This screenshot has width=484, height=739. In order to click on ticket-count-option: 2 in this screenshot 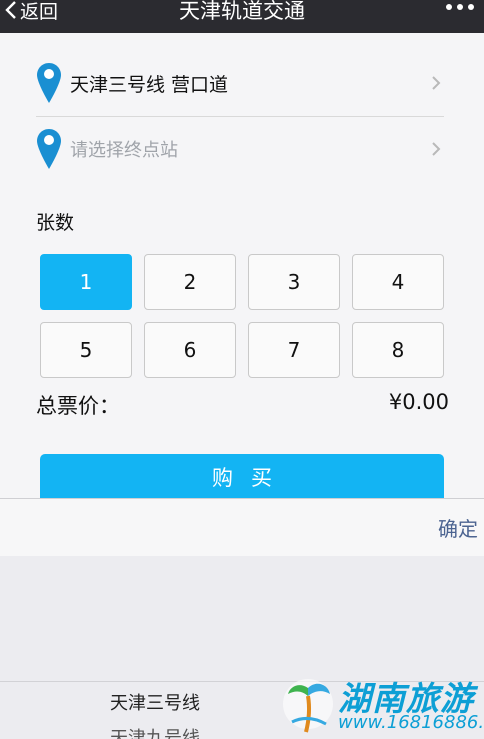, I will do `click(190, 282)`.